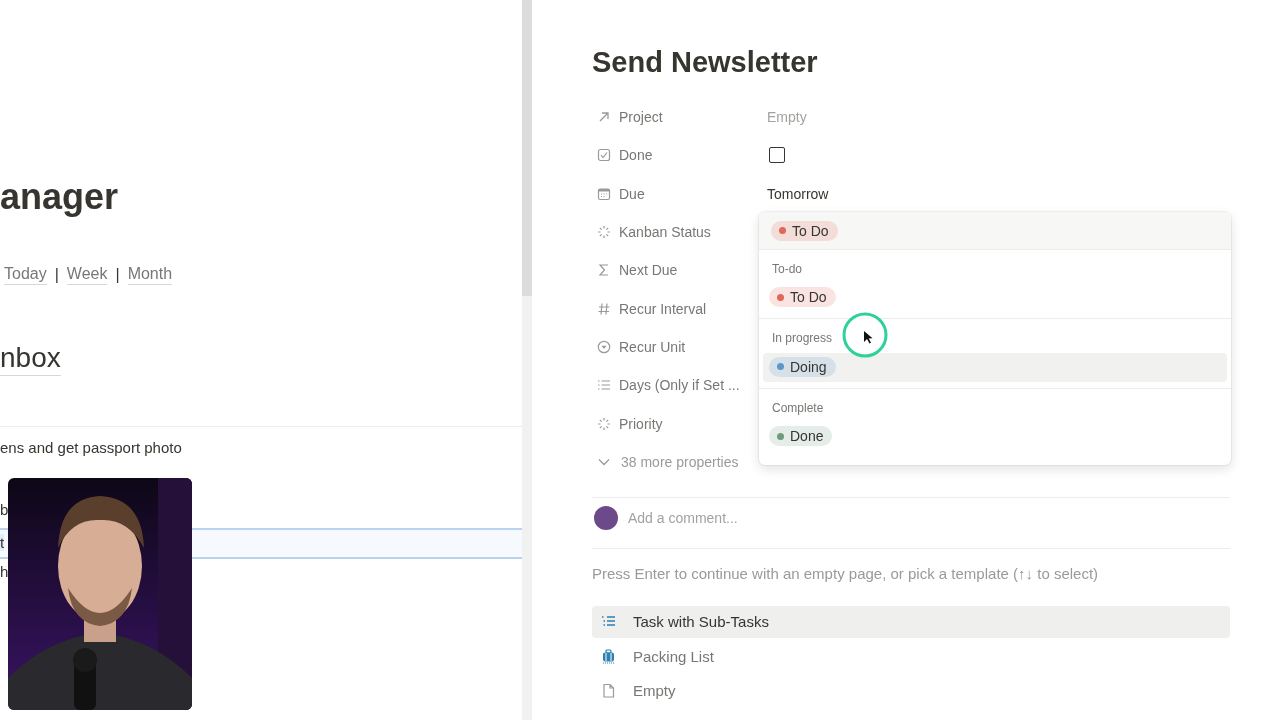  Describe the element at coordinates (679, 117) in the screenshot. I see `property-label: Project` at that location.